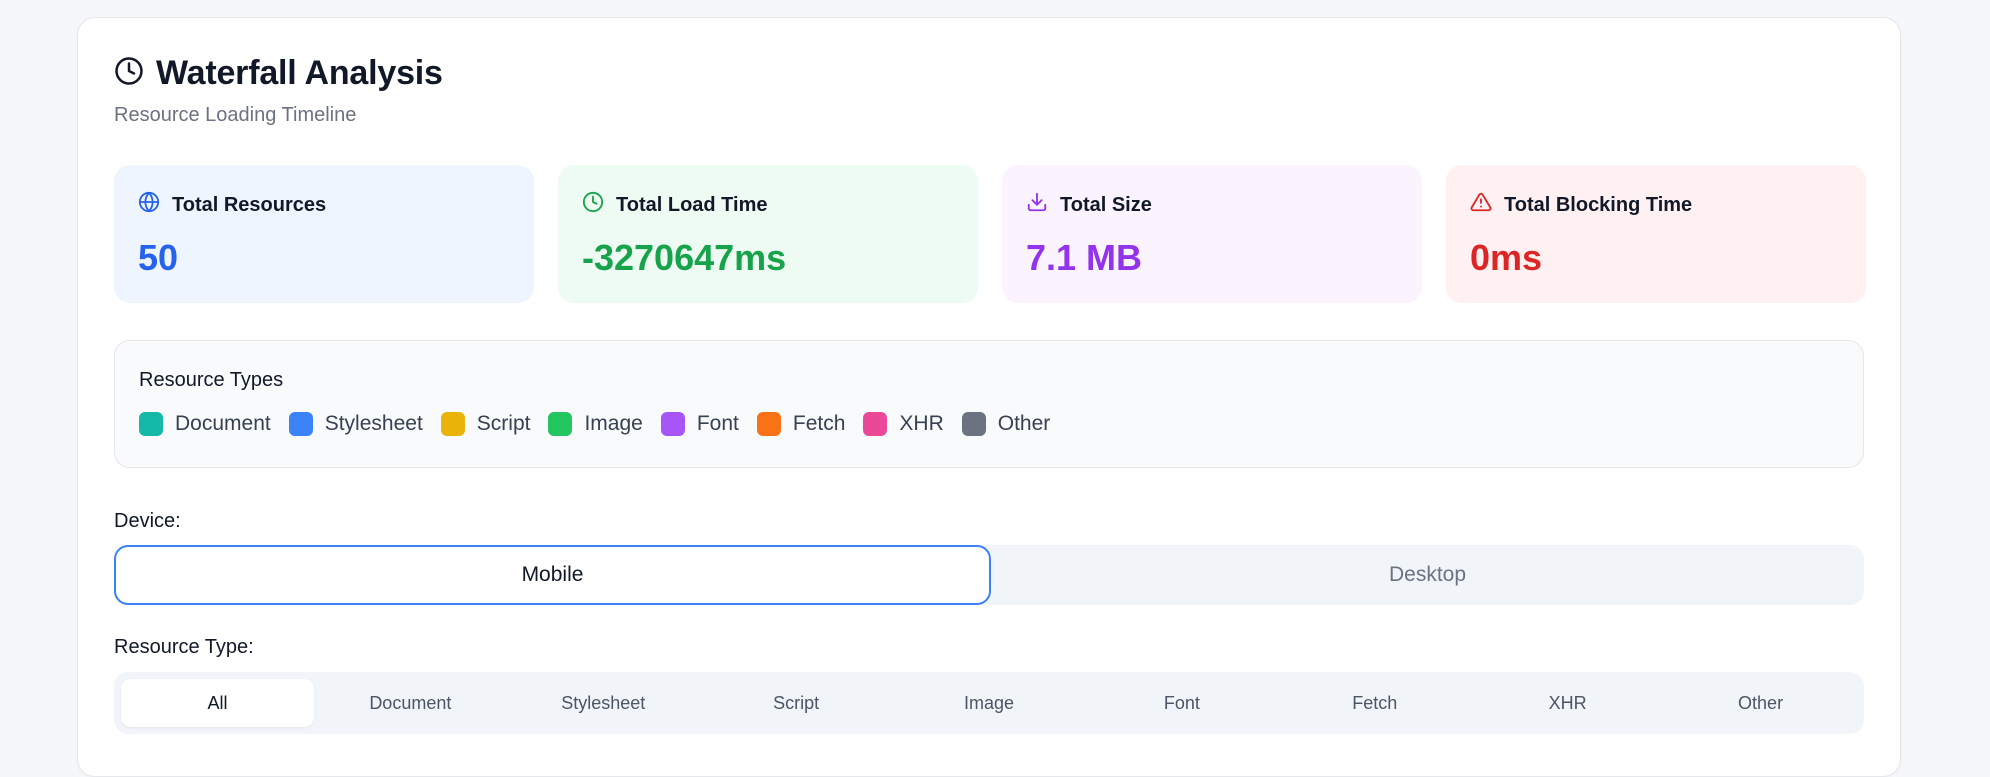 This screenshot has height=777, width=1990. I want to click on legend-item: Font, so click(699, 424).